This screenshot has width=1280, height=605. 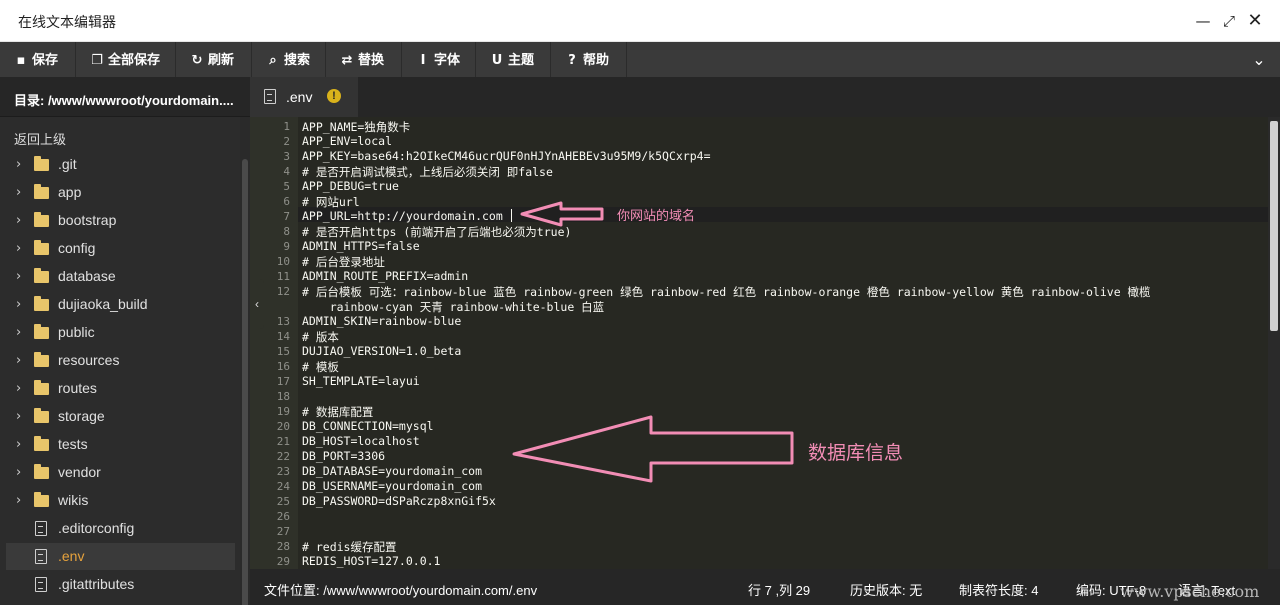 I want to click on line-number: 2, so click(x=286, y=141).